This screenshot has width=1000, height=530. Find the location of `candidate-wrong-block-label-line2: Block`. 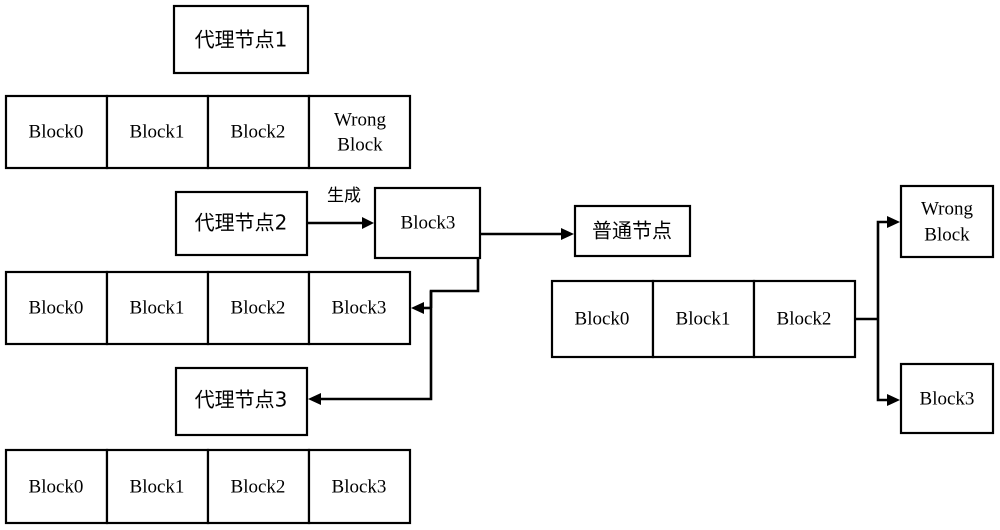

candidate-wrong-block-label-line2: Block is located at coordinates (947, 234).